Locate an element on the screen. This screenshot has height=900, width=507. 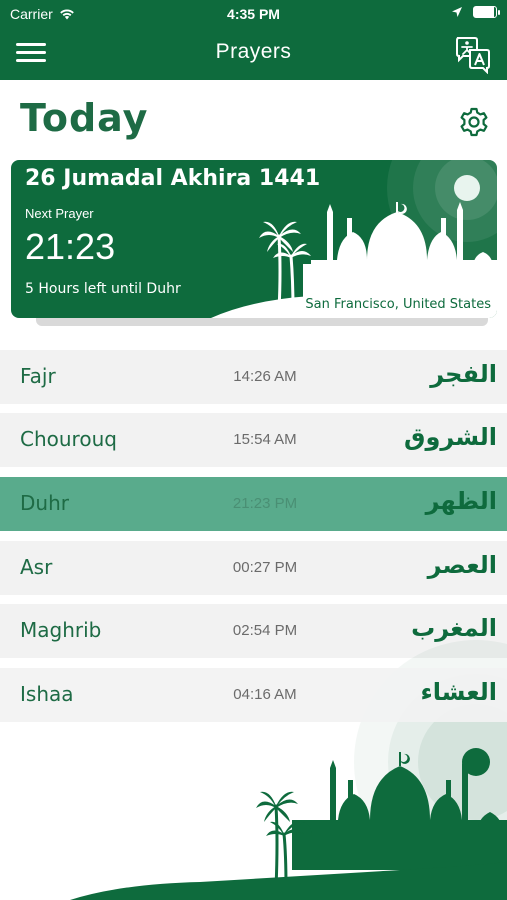
battery-icon is located at coordinates (486, 12).